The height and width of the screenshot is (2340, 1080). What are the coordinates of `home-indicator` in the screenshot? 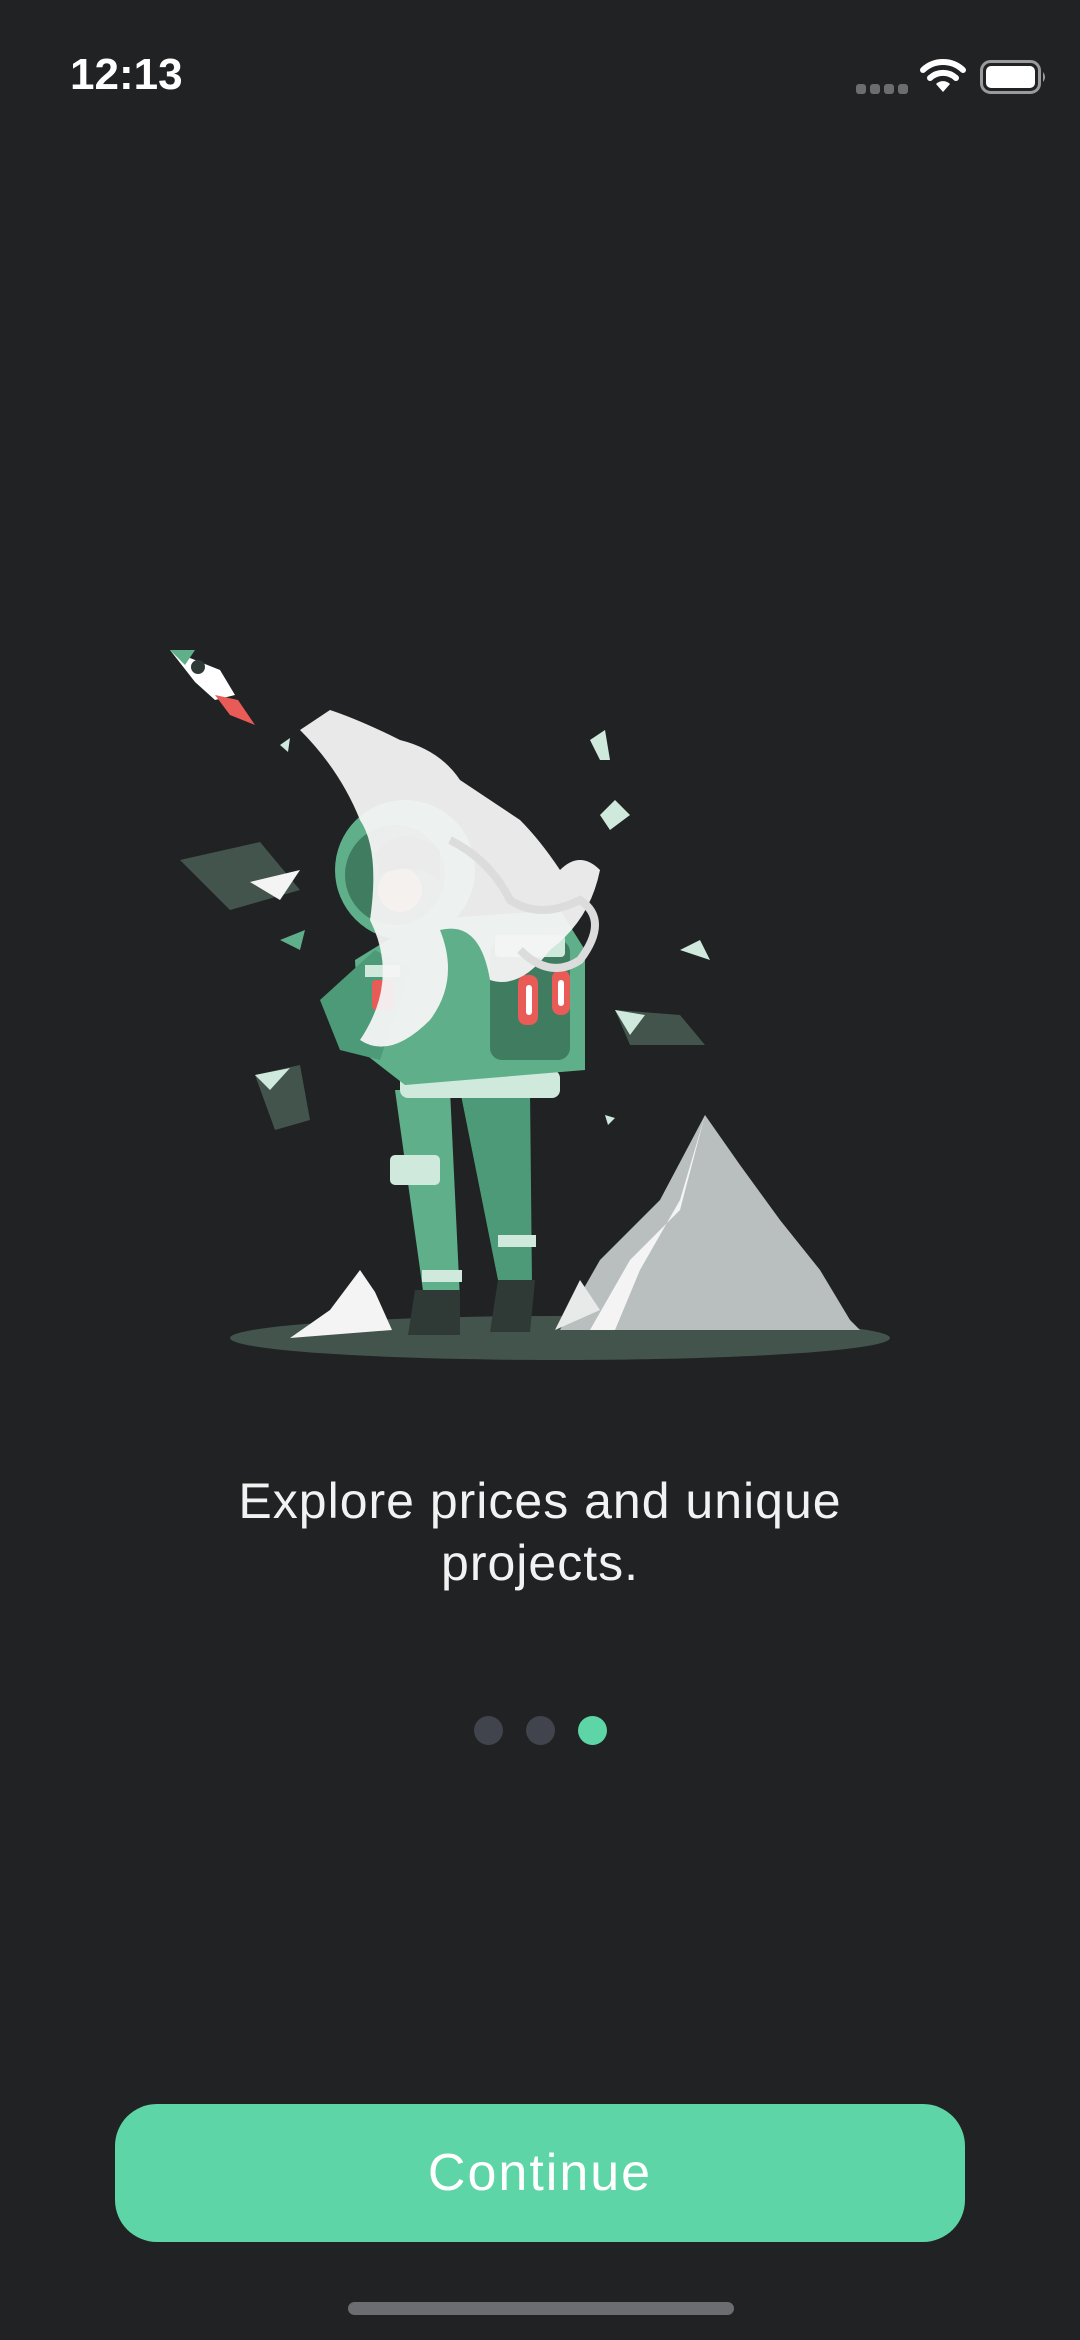 It's located at (541, 2308).